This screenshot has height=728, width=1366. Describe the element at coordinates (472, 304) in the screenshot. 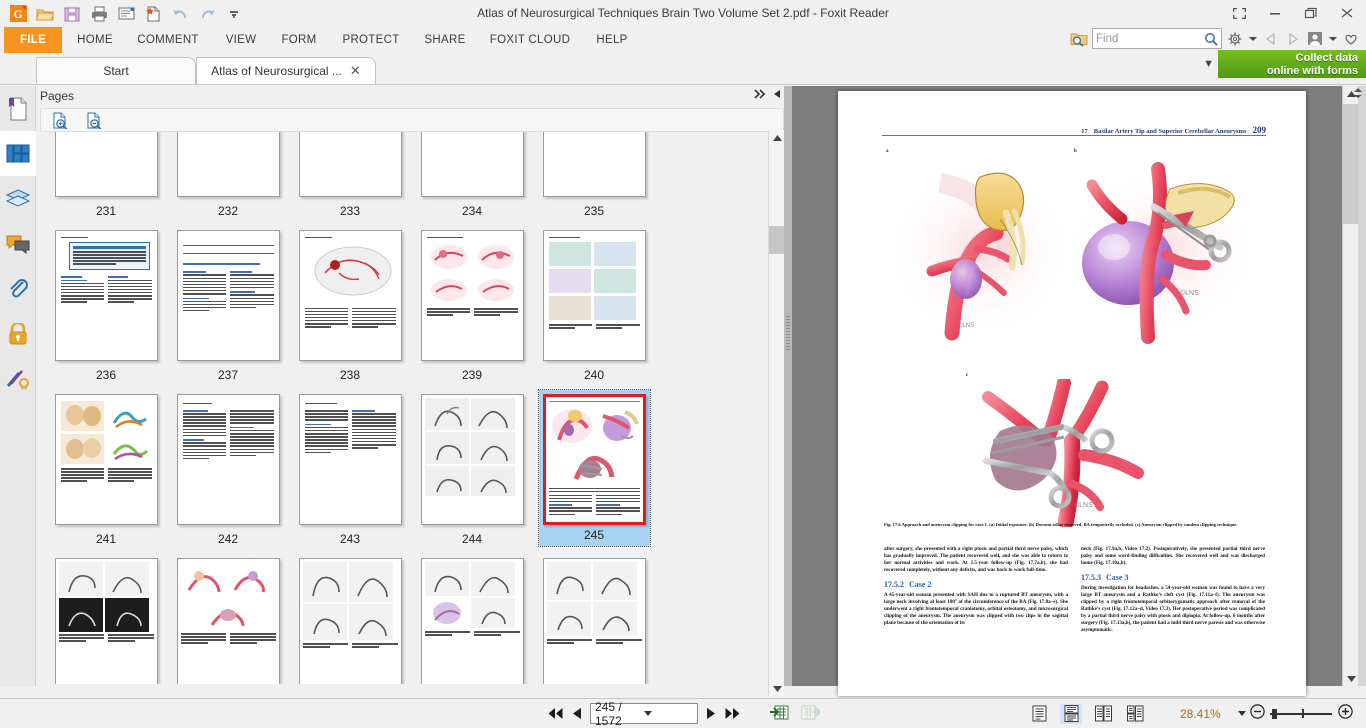

I see `list-item: 239` at that location.